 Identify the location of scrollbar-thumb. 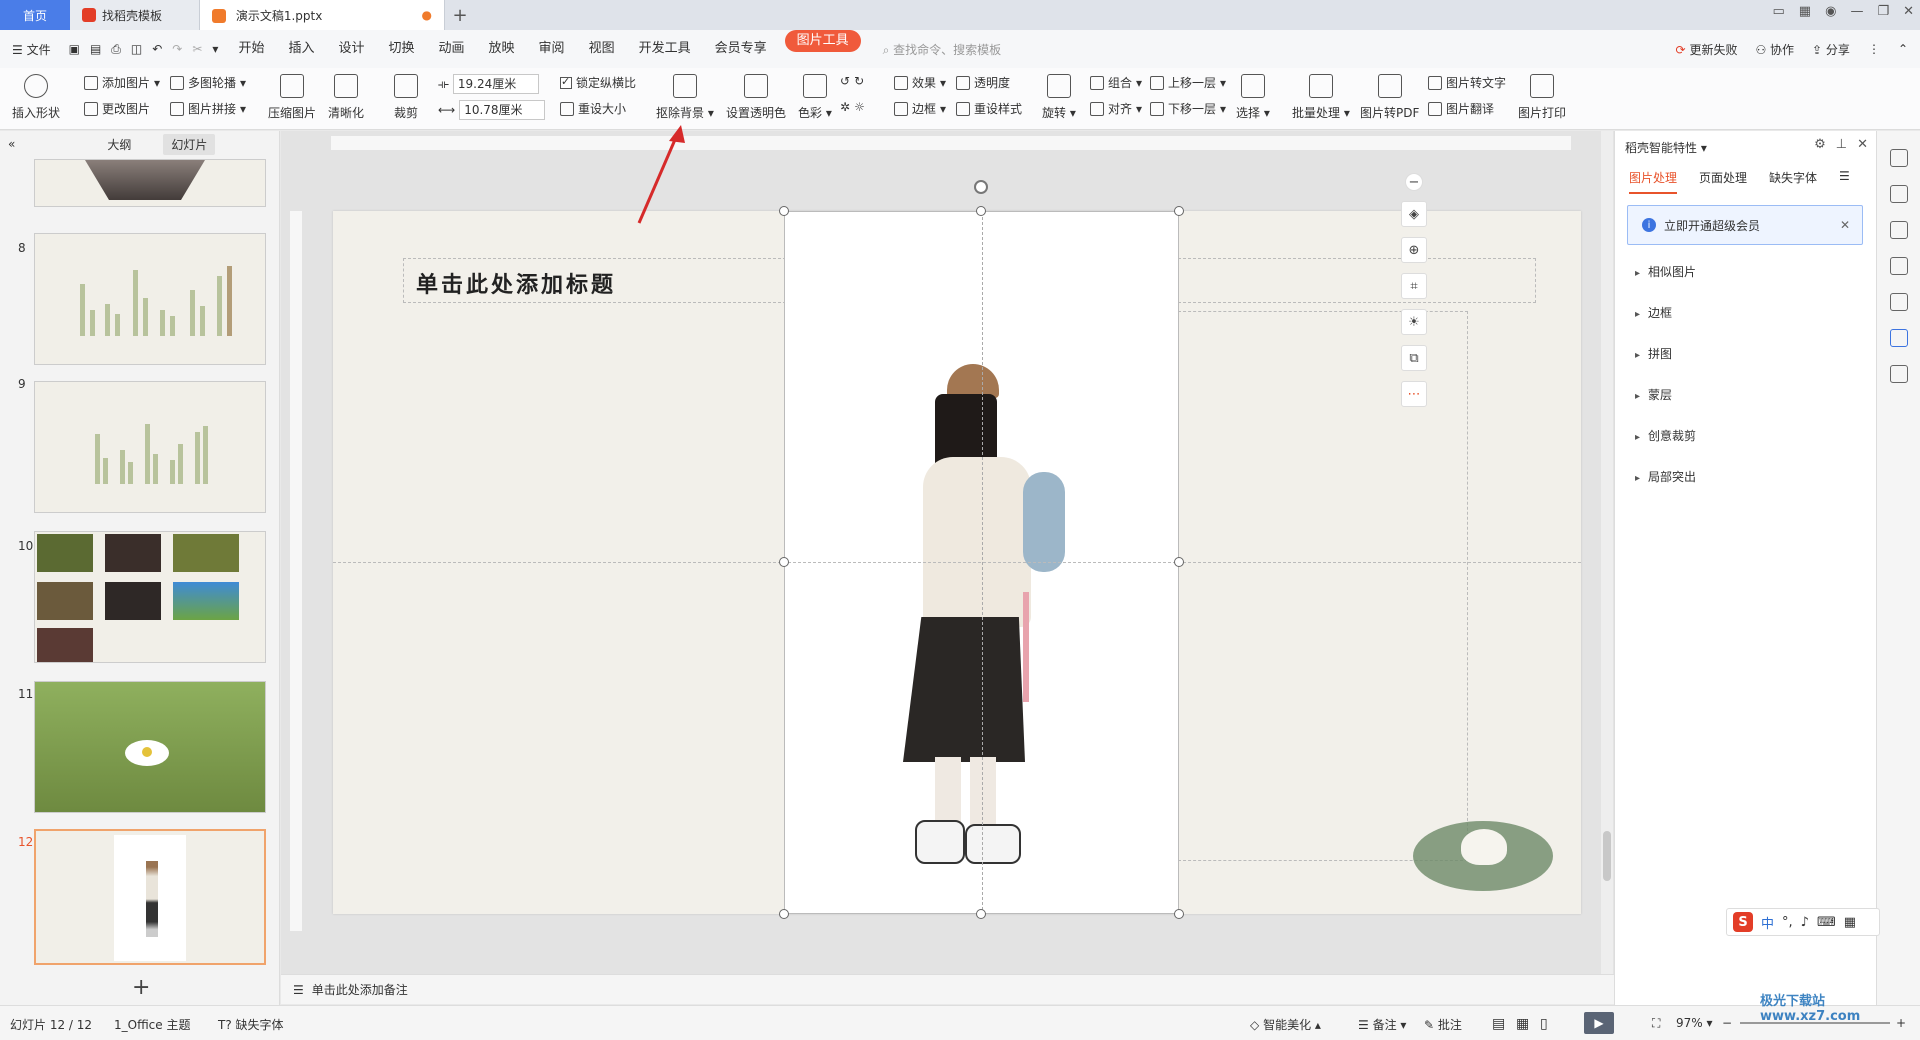
(1607, 856).